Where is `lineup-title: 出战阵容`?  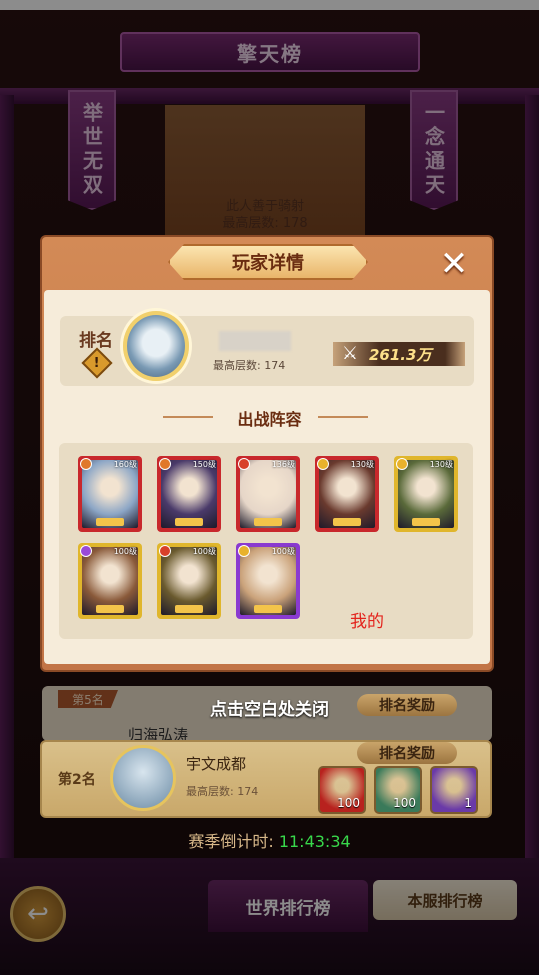 lineup-title: 出战阵容 is located at coordinates (269, 419).